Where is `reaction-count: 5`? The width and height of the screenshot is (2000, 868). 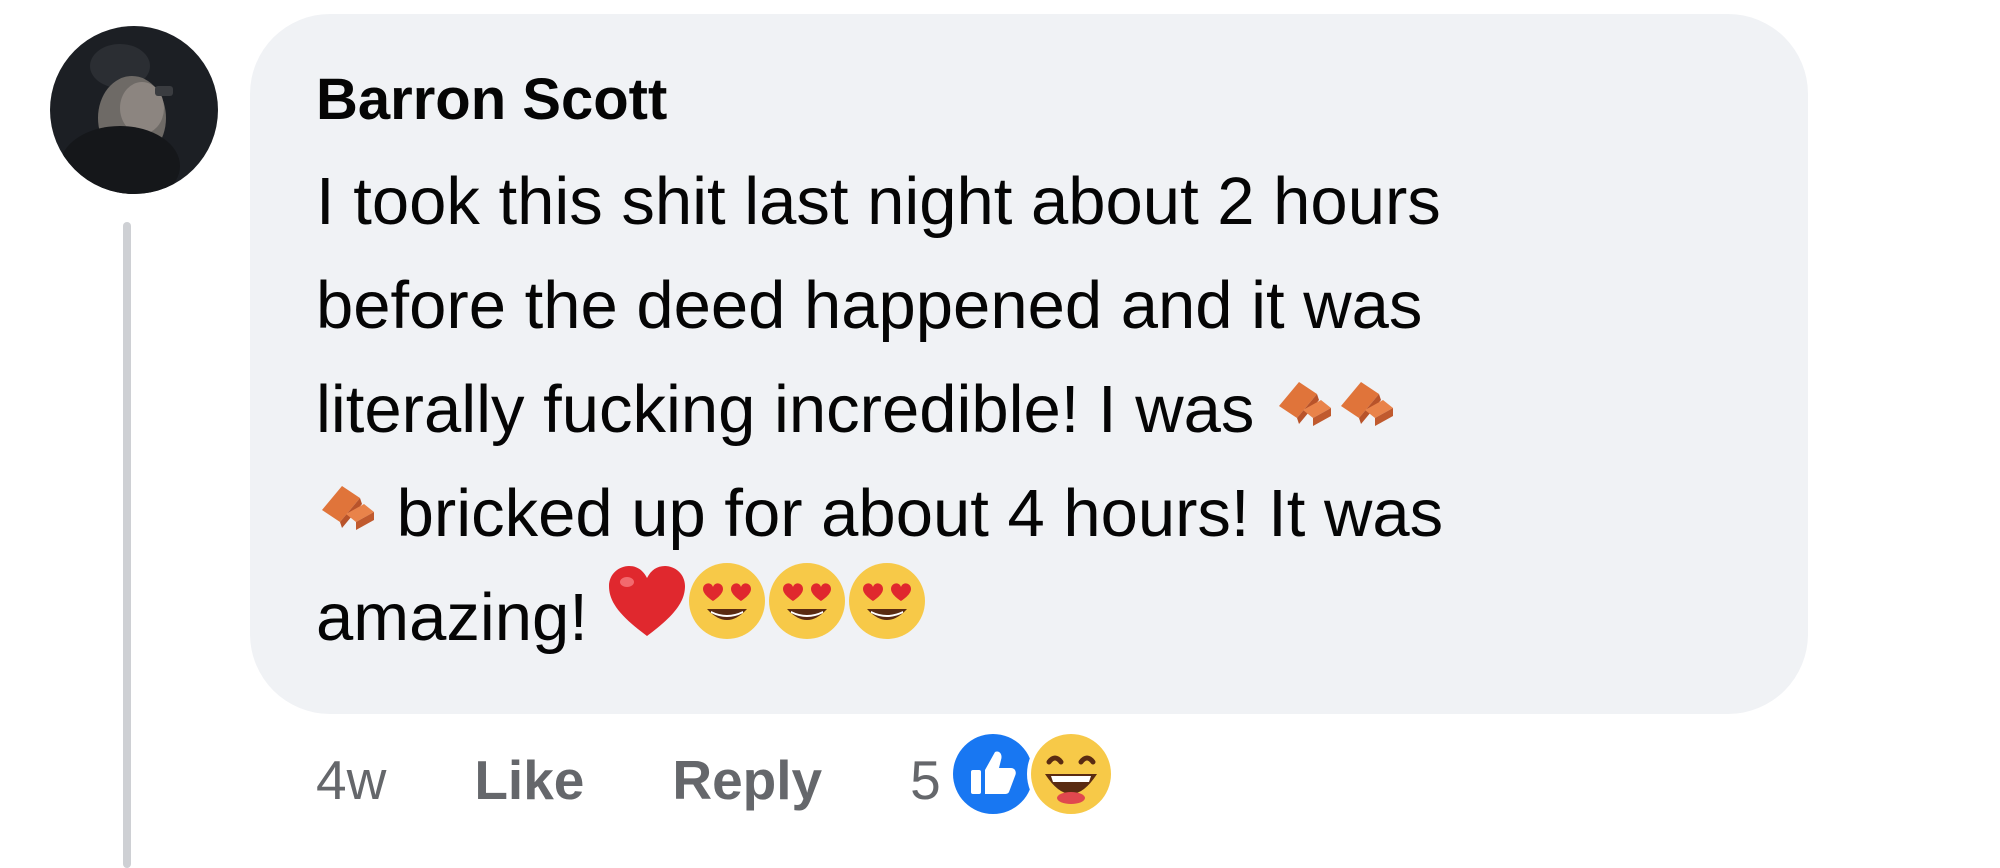 reaction-count: 5 is located at coordinates (925, 780).